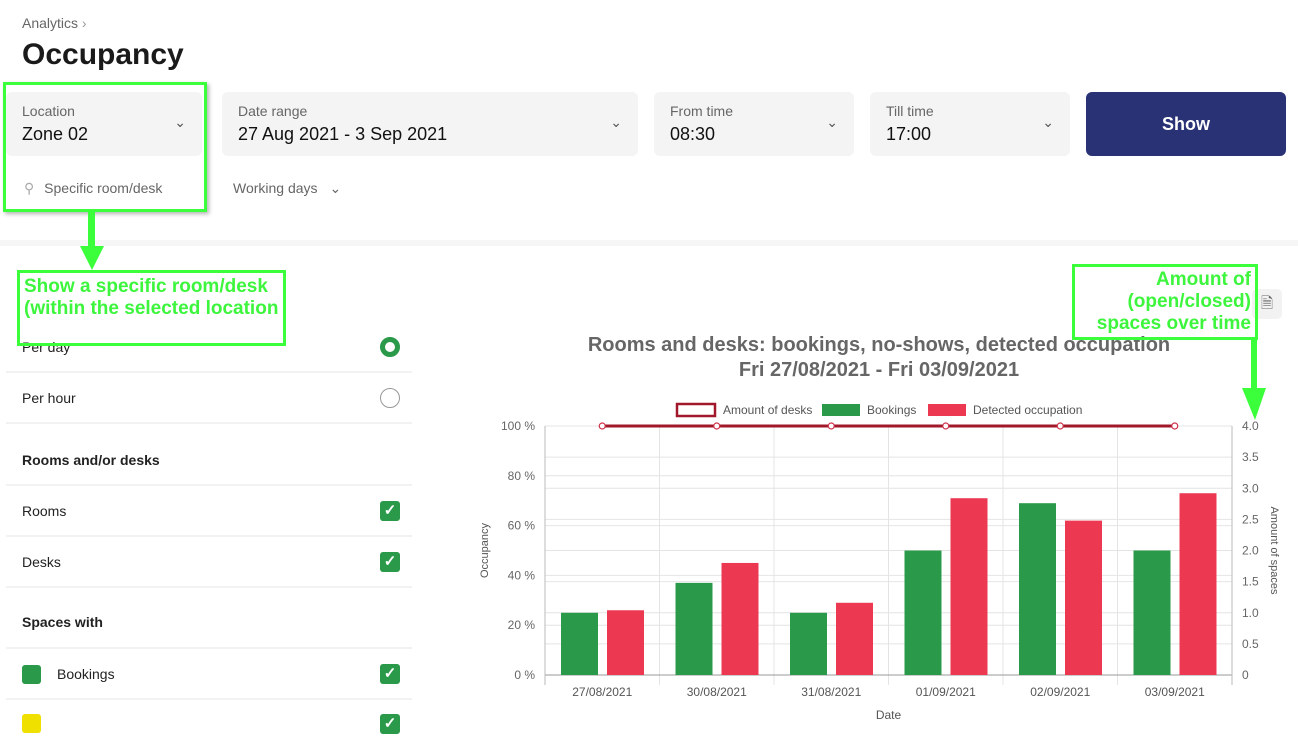  Describe the element at coordinates (524, 675) in the screenshot. I see `y-tick-label: 0 %` at that location.